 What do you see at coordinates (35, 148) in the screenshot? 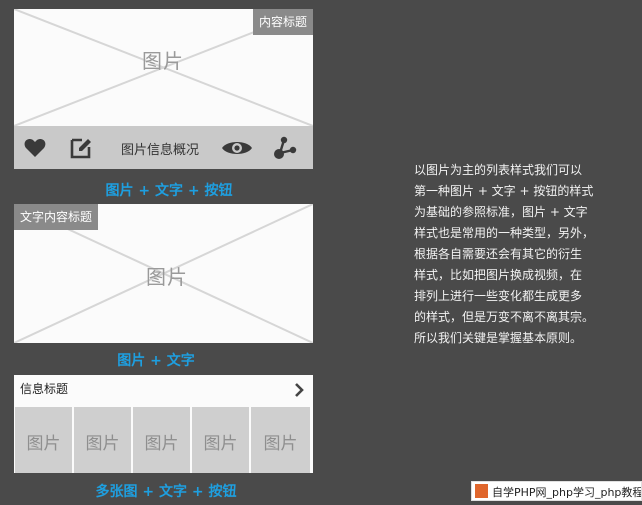
I see `heart-icon` at bounding box center [35, 148].